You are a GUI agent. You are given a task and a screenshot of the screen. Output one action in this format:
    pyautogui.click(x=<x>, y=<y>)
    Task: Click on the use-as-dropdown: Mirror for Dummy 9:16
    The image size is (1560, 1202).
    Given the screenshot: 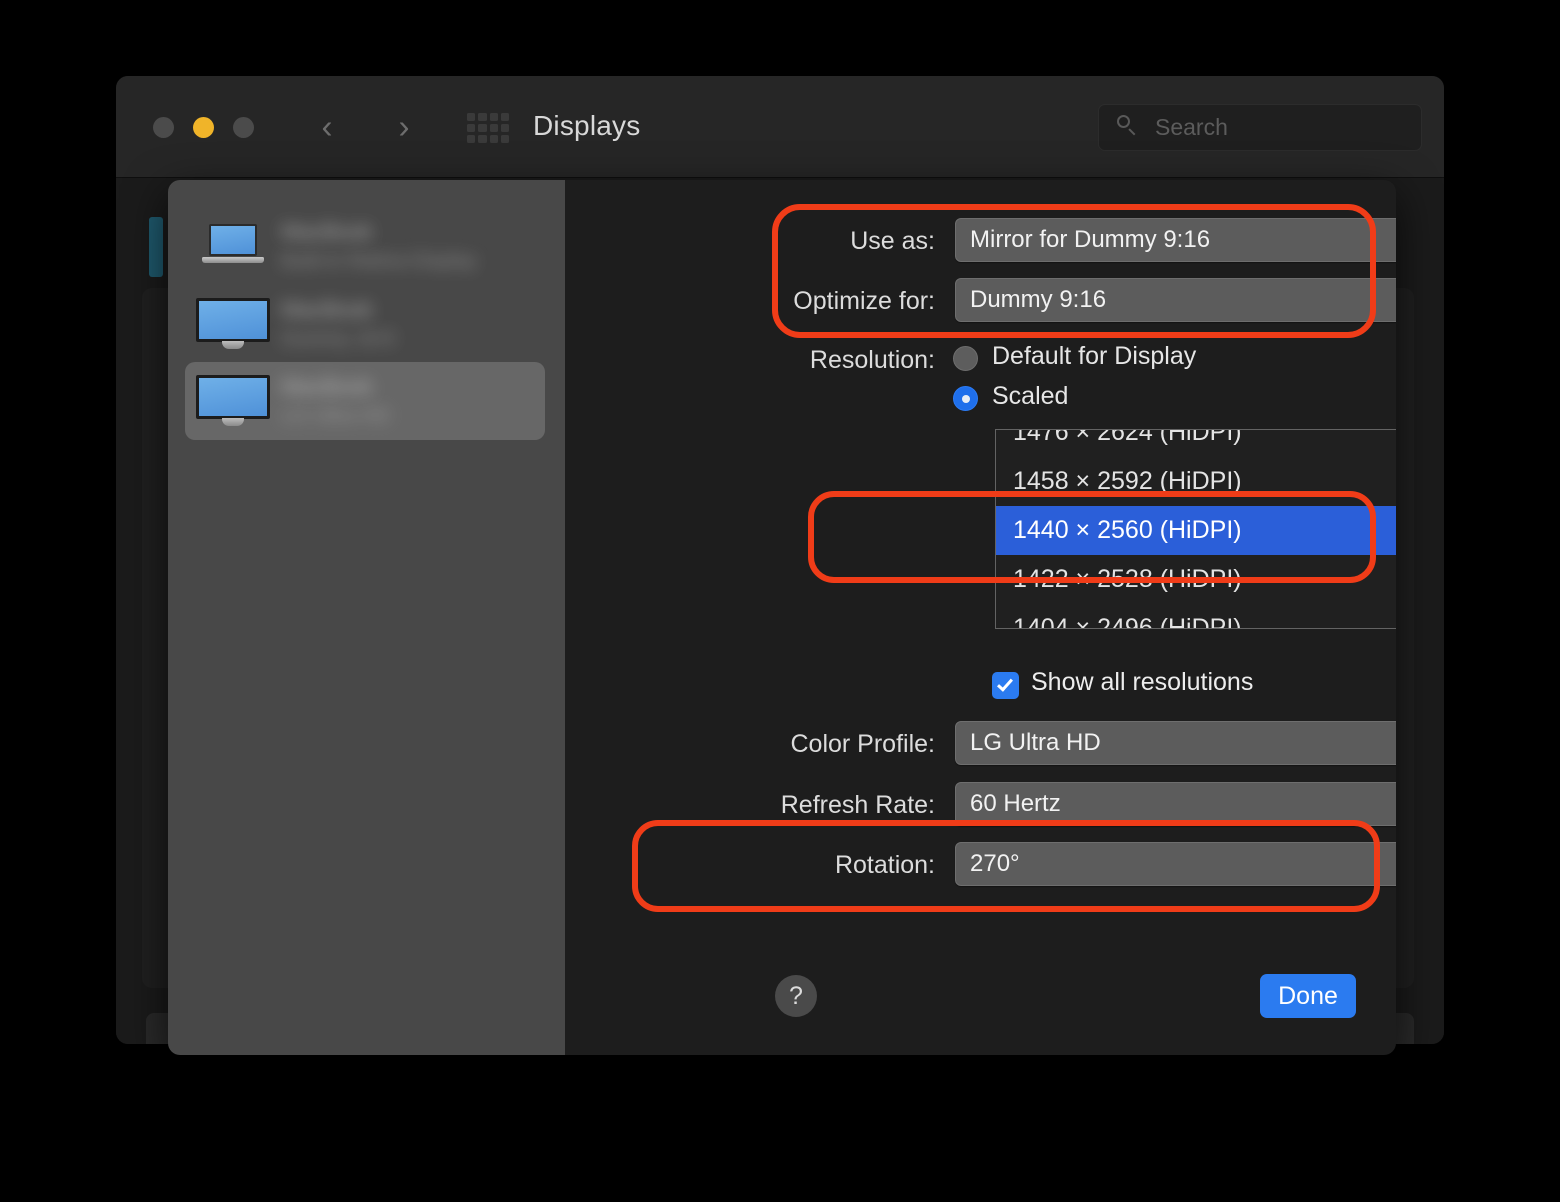 What is the action you would take?
    pyautogui.click(x=1175, y=240)
    